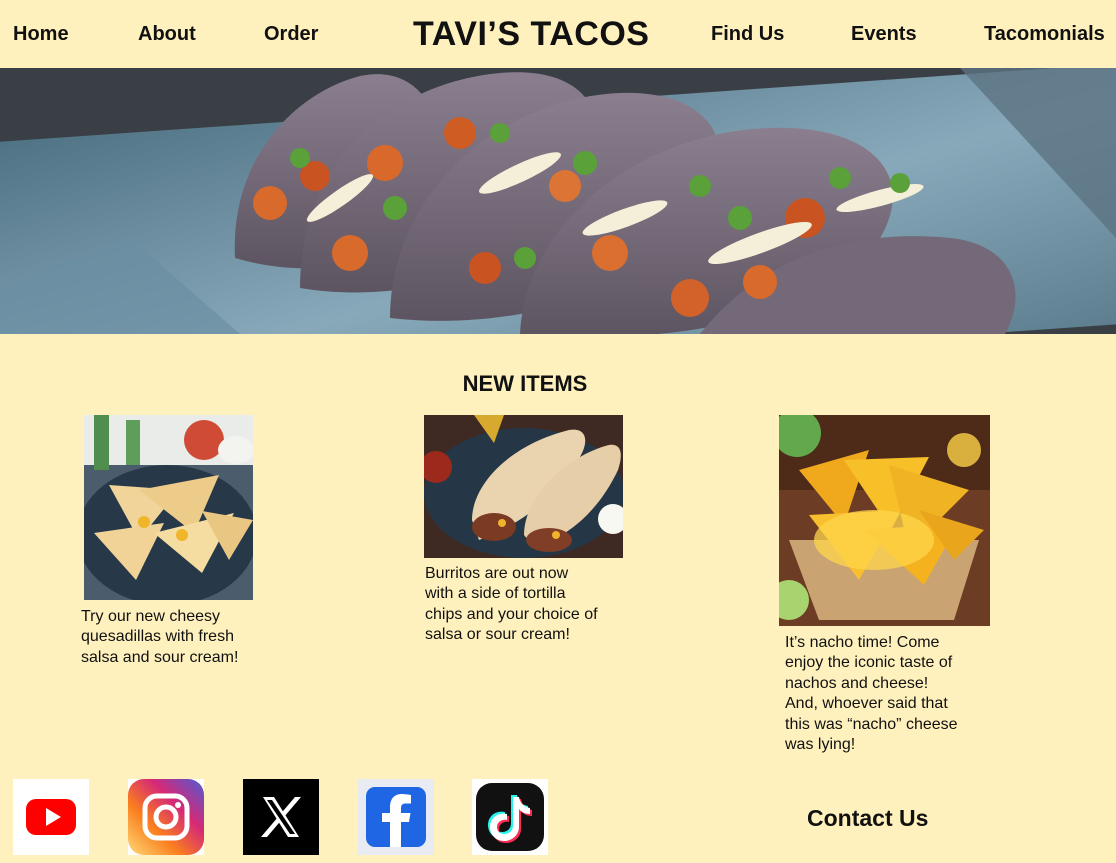 The width and height of the screenshot is (1116, 863). I want to click on burritos-image, so click(523, 486).